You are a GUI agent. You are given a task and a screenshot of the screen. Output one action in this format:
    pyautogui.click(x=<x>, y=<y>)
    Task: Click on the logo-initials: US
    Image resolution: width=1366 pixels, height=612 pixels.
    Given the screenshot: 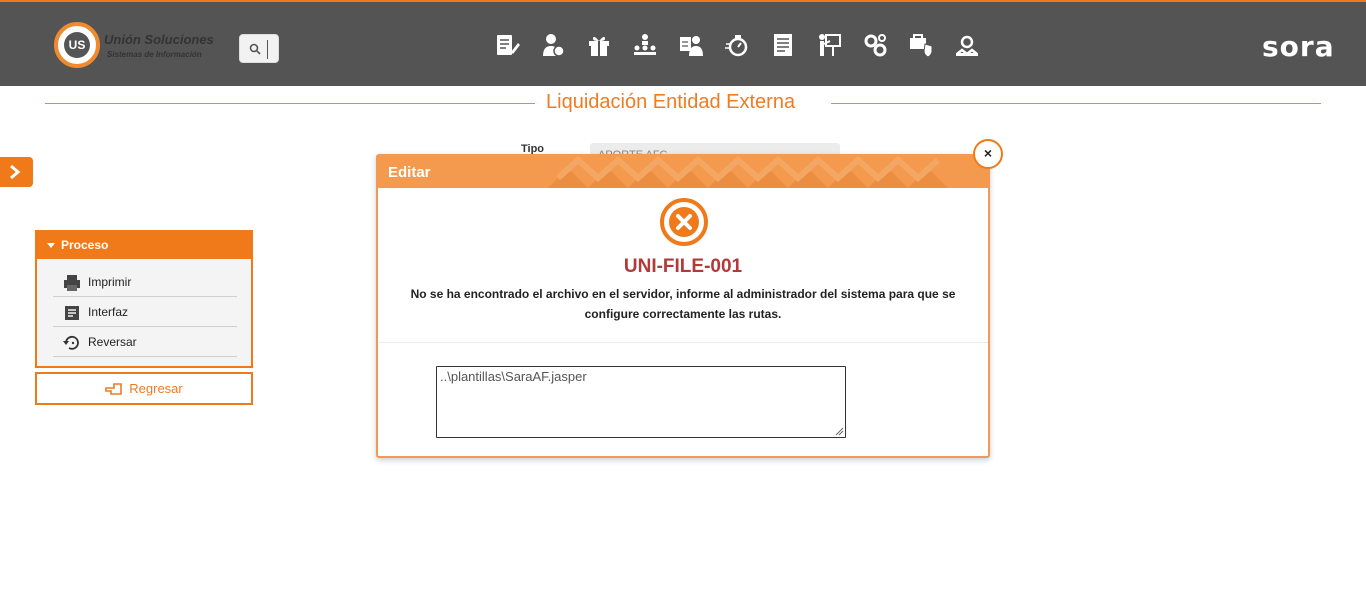 What is the action you would take?
    pyautogui.click(x=77, y=45)
    